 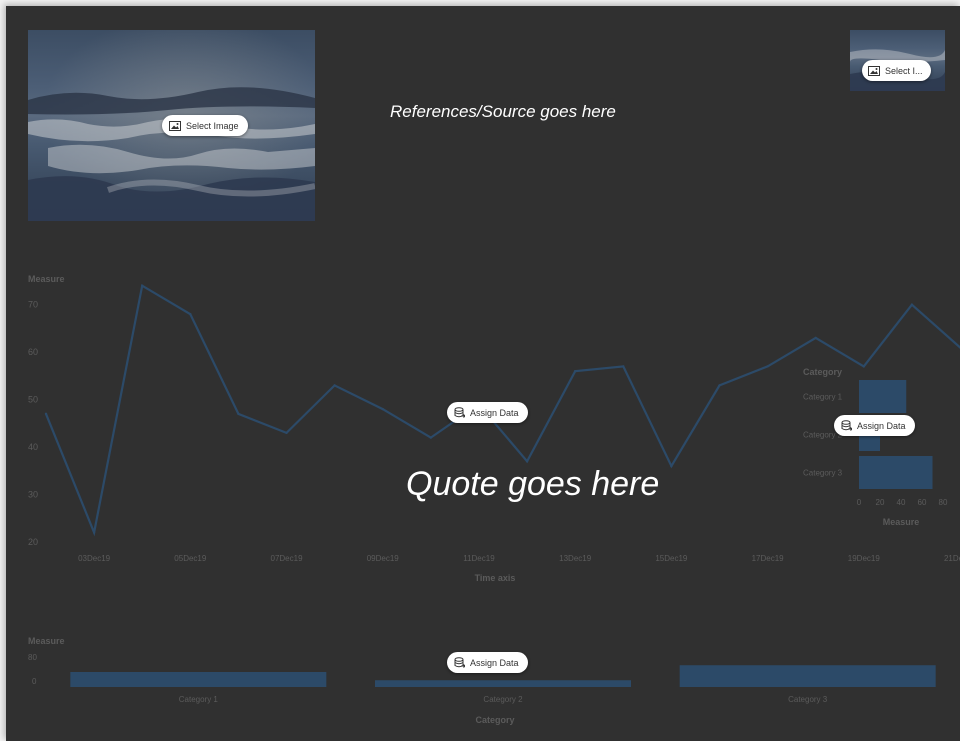 What do you see at coordinates (34, 681) in the screenshot?
I see `y-tick-label: 0` at bounding box center [34, 681].